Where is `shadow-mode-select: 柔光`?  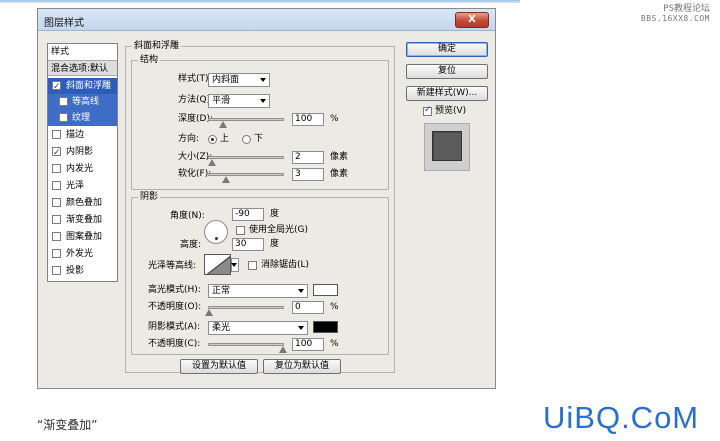 shadow-mode-select: 柔光 is located at coordinates (258, 328).